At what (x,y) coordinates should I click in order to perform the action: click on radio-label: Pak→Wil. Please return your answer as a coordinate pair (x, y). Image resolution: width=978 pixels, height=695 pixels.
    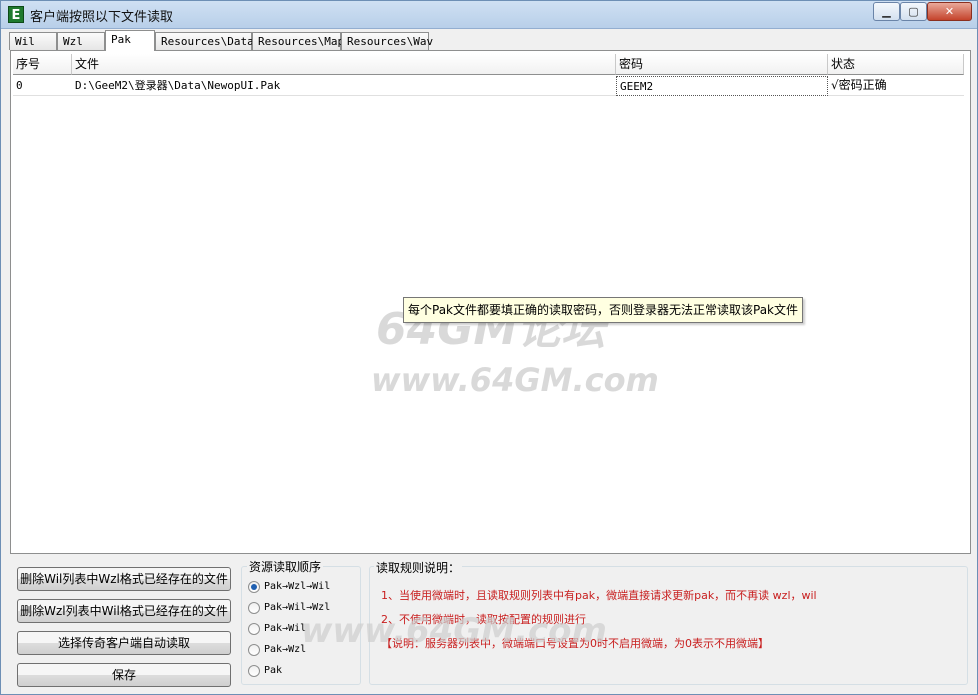
    Looking at the image, I should click on (285, 628).